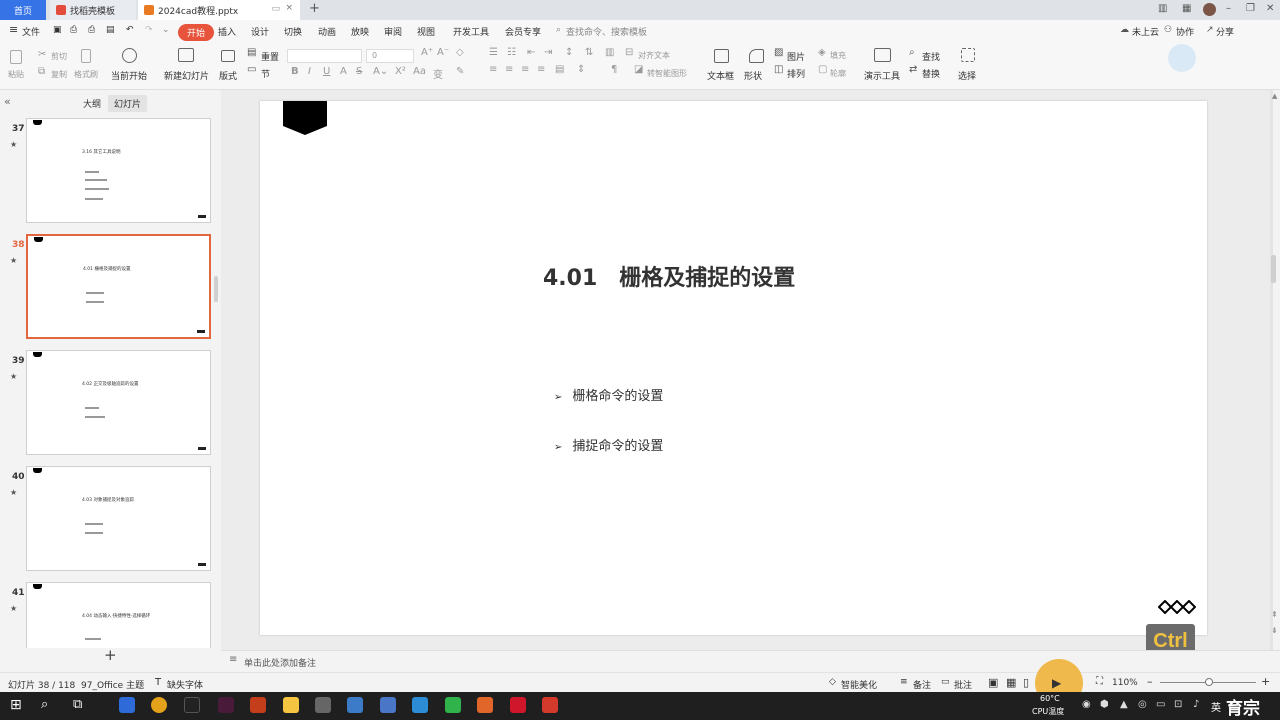 Image resolution: width=1280 pixels, height=720 pixels. I want to click on redo-icon: ↷, so click(149, 30).